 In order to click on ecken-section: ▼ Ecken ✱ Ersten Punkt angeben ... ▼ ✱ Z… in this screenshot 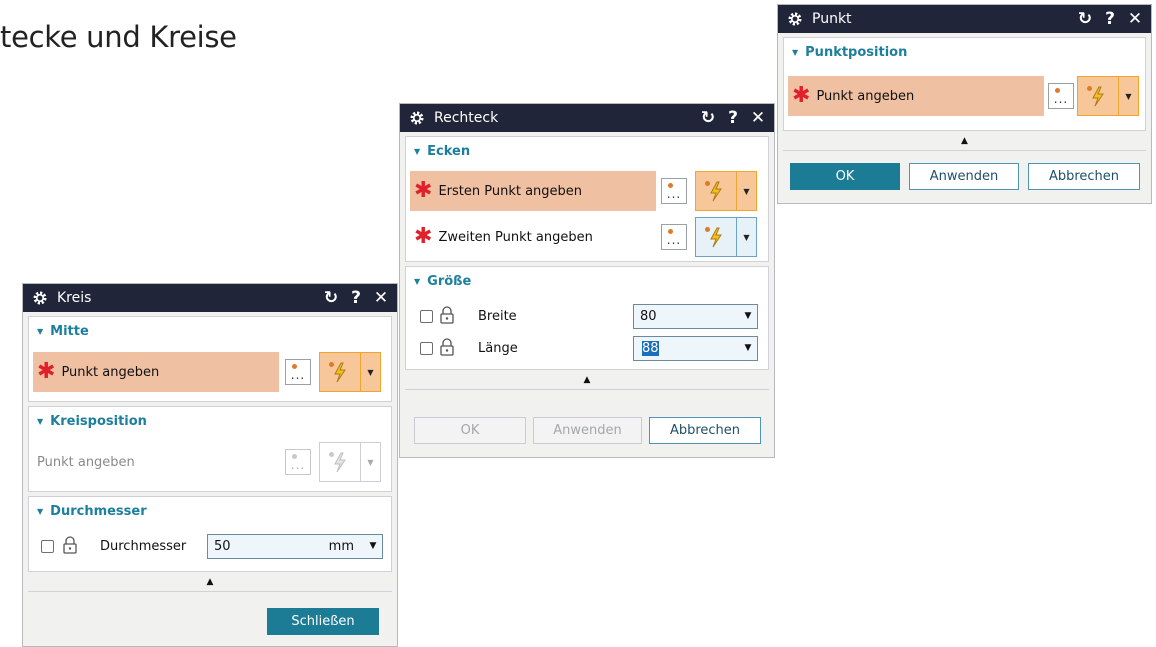, I will do `click(587, 199)`.